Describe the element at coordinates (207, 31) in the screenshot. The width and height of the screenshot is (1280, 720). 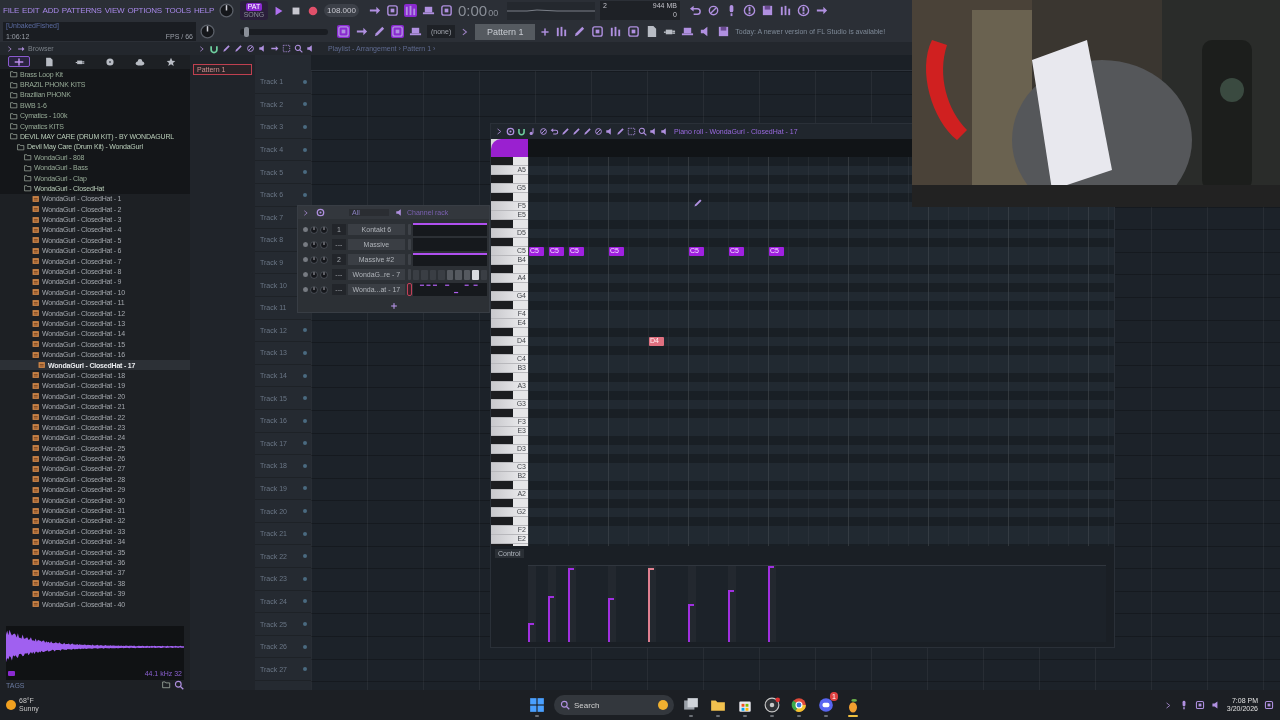
I see `master-pitch-knob` at that location.